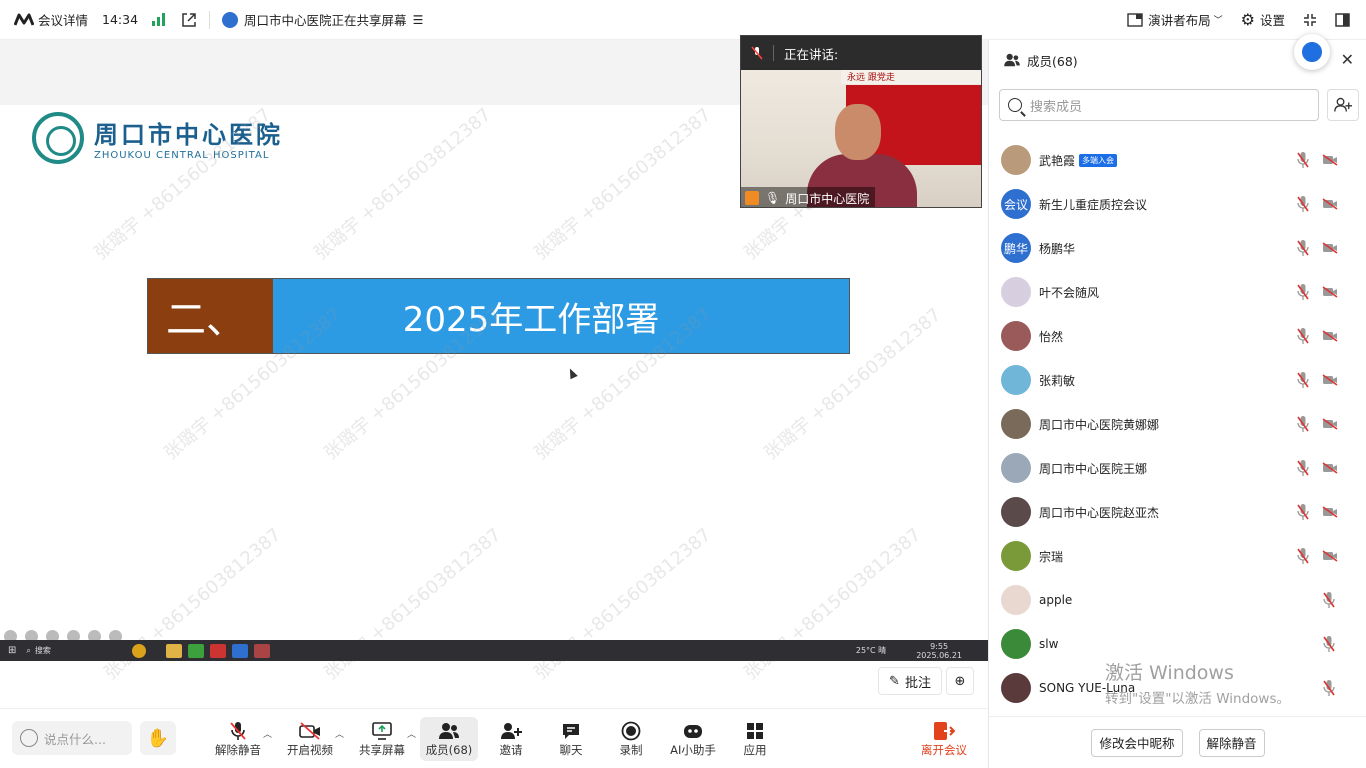  Describe the element at coordinates (157, 138) in the screenshot. I see `hospital-logo: 周口市中心医院 ZHOUKOU CENTRAL HOSPITAL` at that location.